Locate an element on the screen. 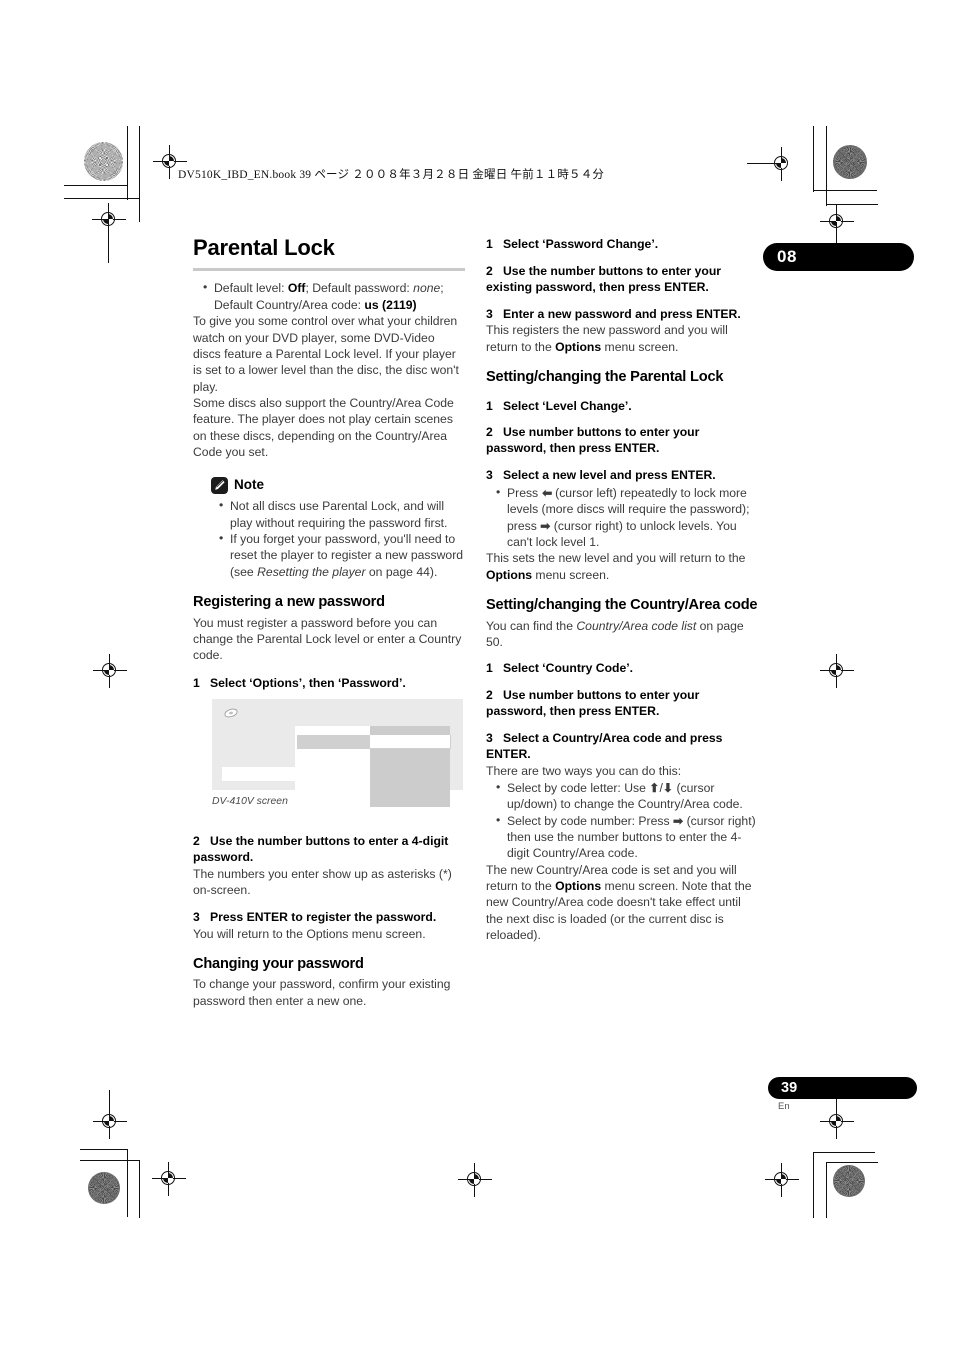 Image resolution: width=954 pixels, height=1350 pixels. pencil-icon is located at coordinates (219, 485).